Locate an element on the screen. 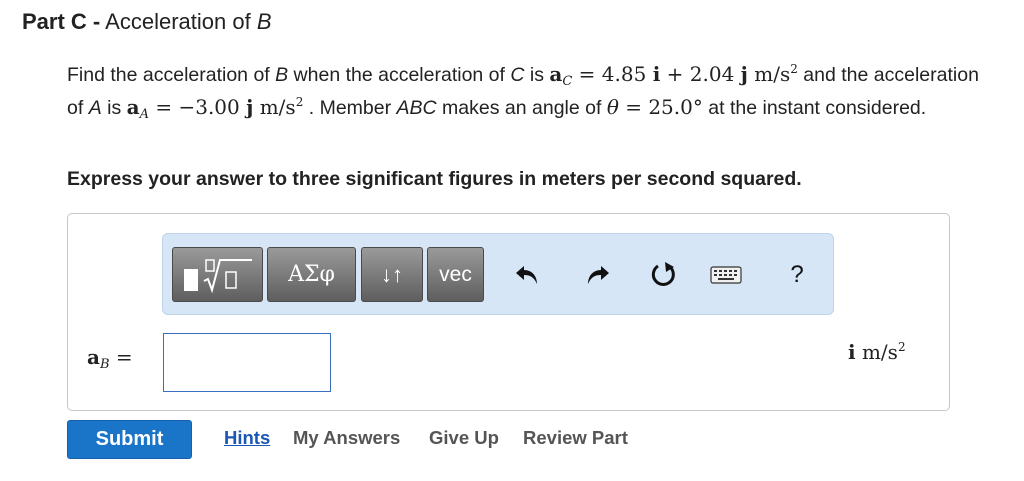 This screenshot has width=1024, height=481. reset-icon is located at coordinates (664, 275).